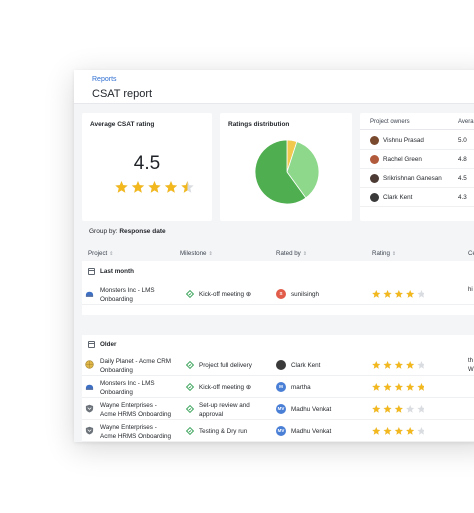 The width and height of the screenshot is (474, 513). Describe the element at coordinates (291, 253) in the screenshot. I see `col-rated-by: Rated by ⇕` at that location.